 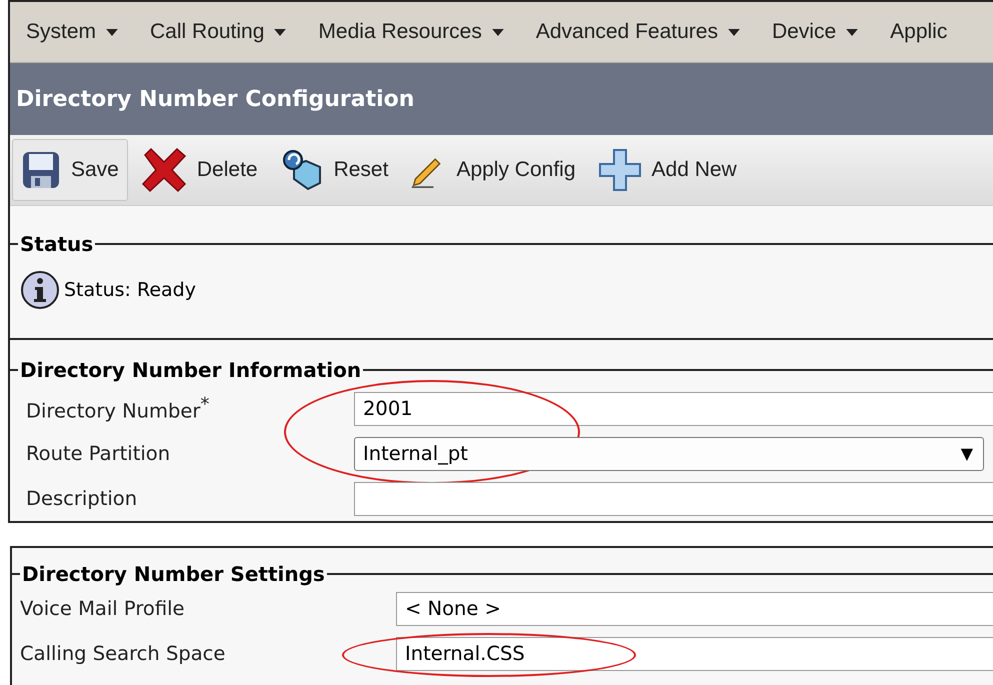 What do you see at coordinates (669, 453) in the screenshot?
I see `dropdown-field: Internal_pt ▼` at bounding box center [669, 453].